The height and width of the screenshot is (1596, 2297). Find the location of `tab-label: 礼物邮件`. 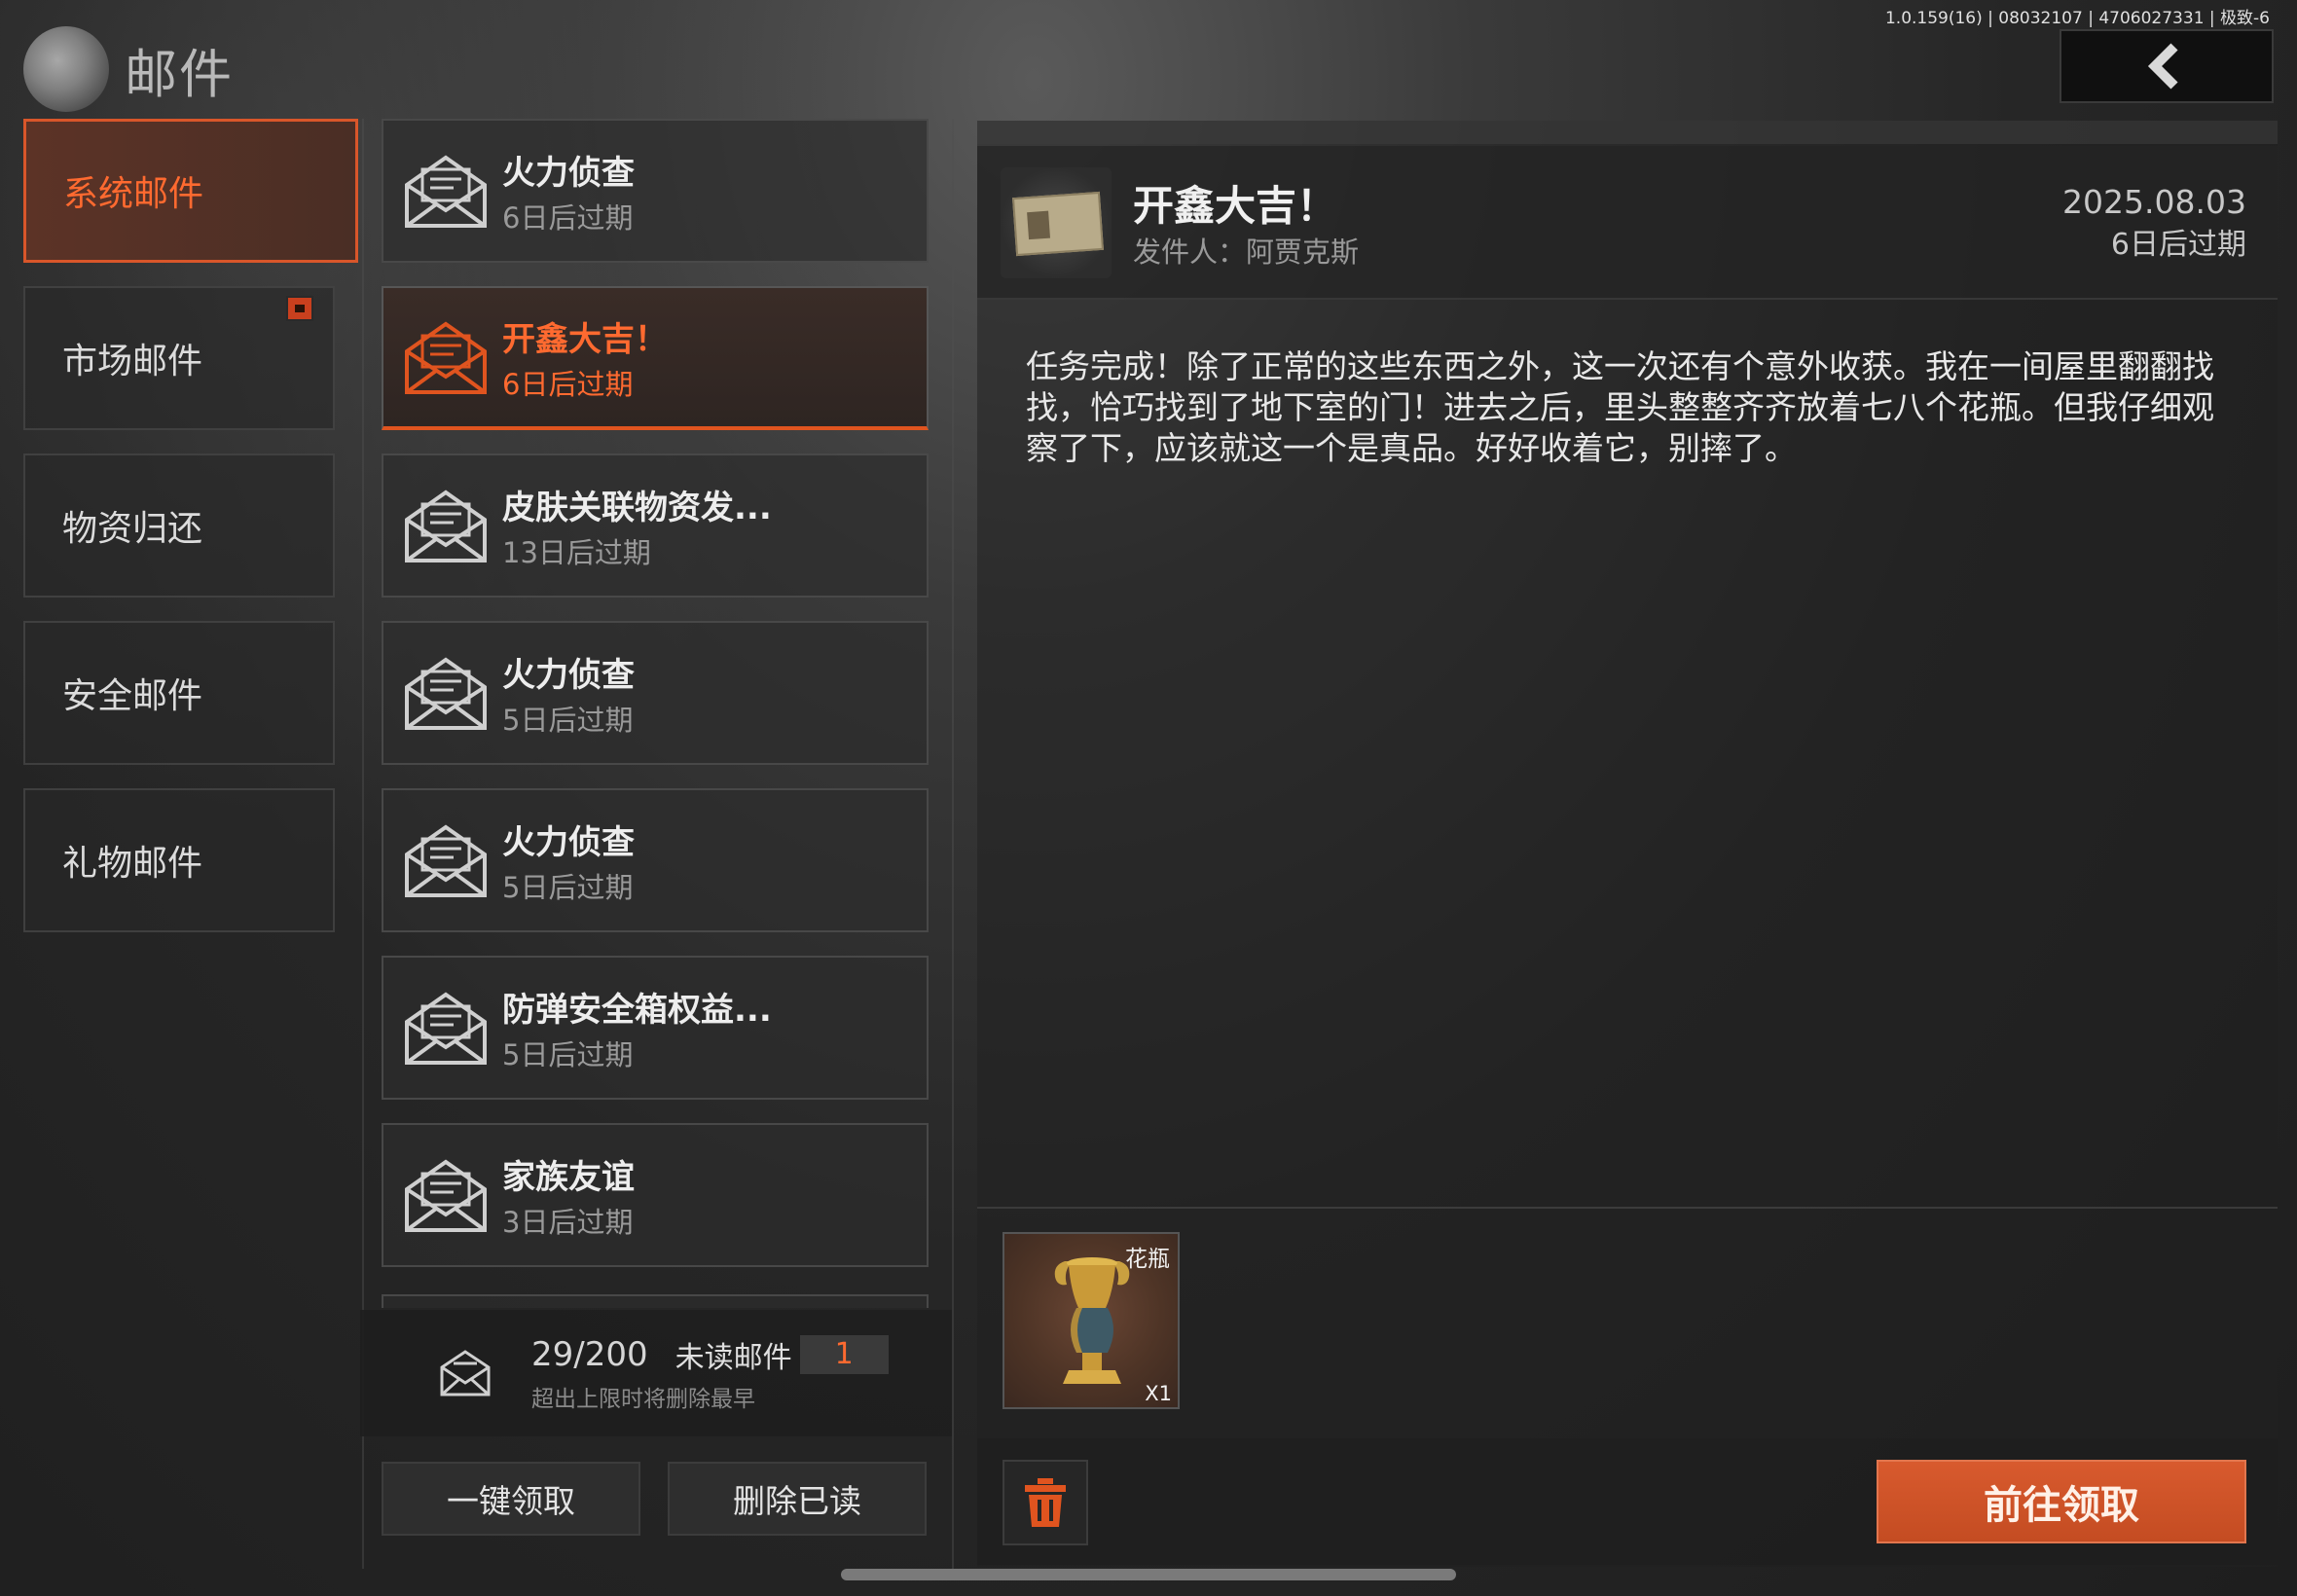

tab-label: 礼物邮件 is located at coordinates (132, 864).